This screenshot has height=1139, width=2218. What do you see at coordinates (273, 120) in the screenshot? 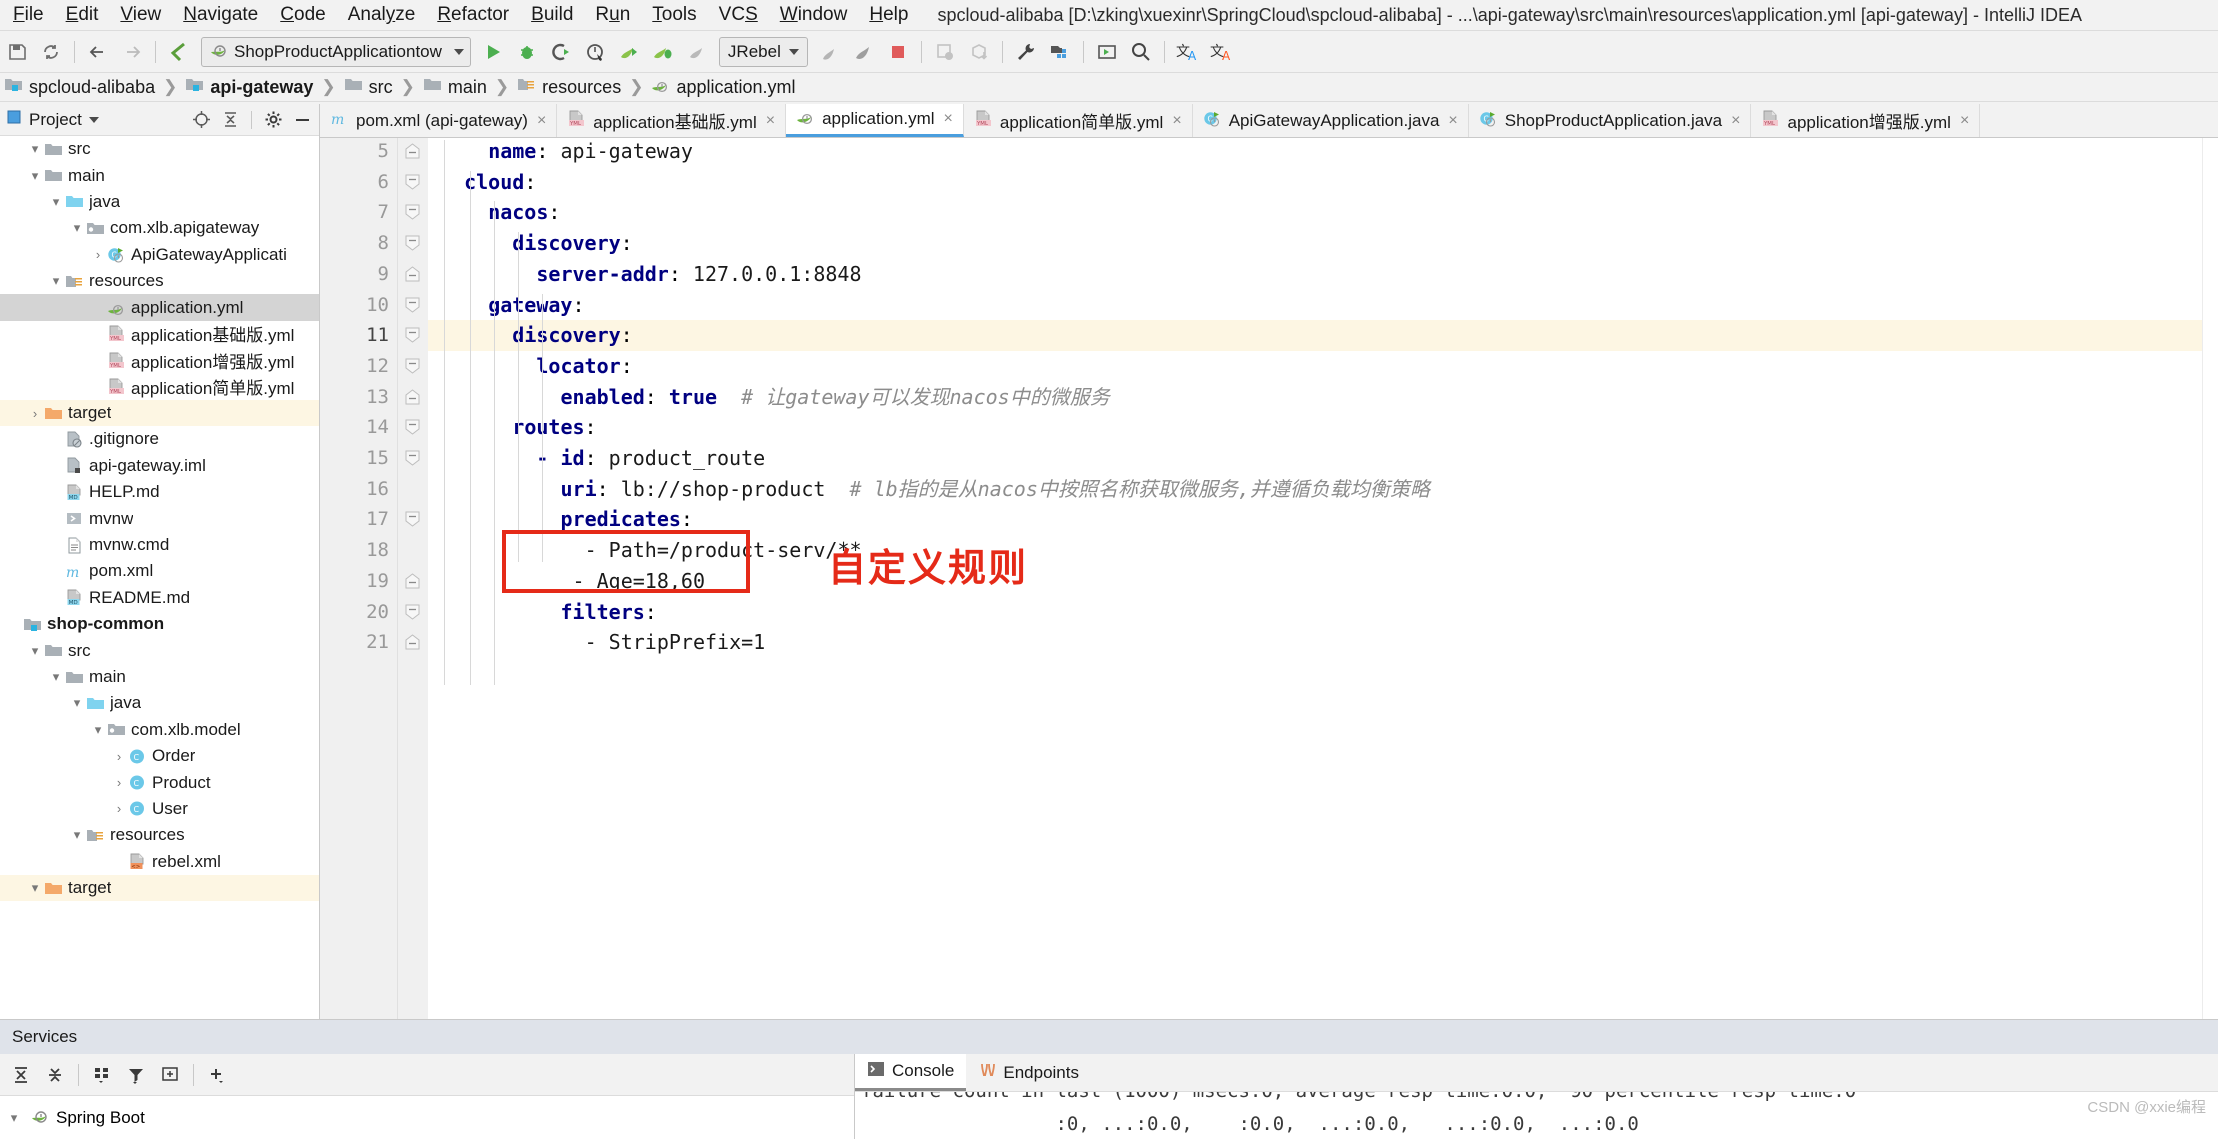
I see `gear-icon` at bounding box center [273, 120].